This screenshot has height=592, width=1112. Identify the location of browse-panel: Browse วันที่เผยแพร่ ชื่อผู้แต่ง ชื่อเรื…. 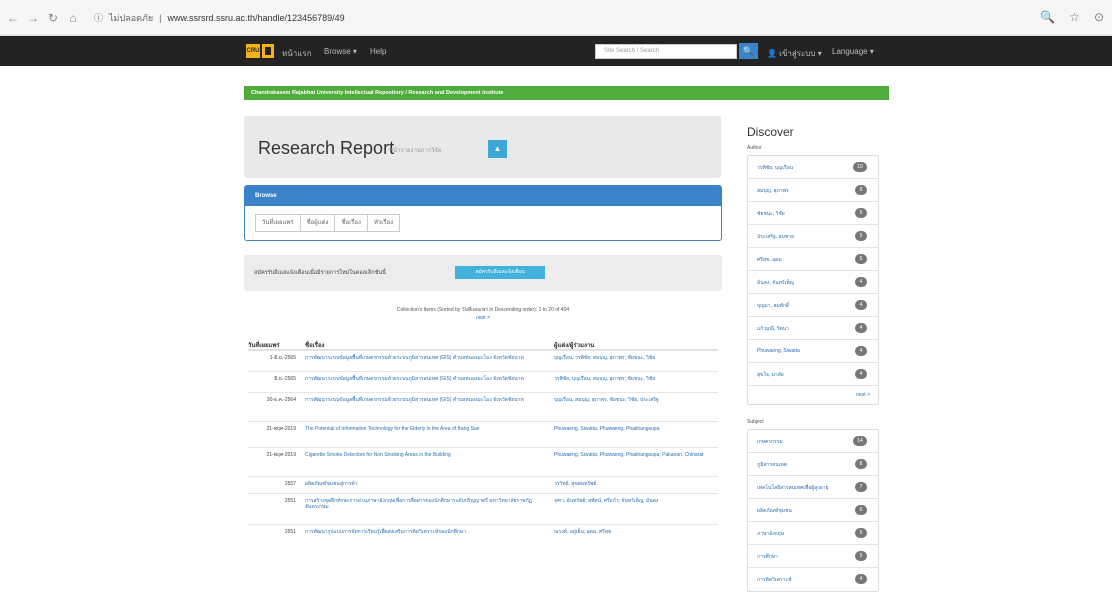
(483, 213).